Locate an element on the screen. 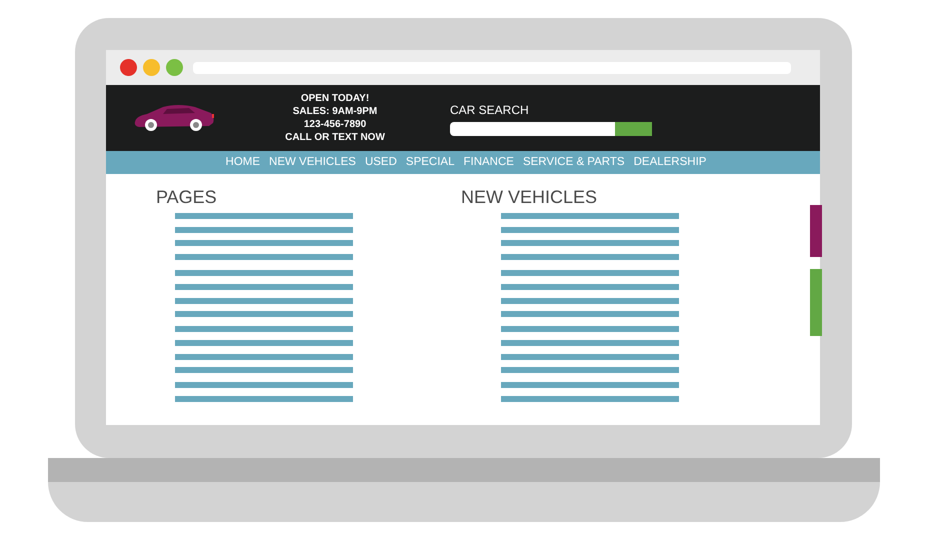 The image size is (927, 536). section-title: PAGES is located at coordinates (187, 197).